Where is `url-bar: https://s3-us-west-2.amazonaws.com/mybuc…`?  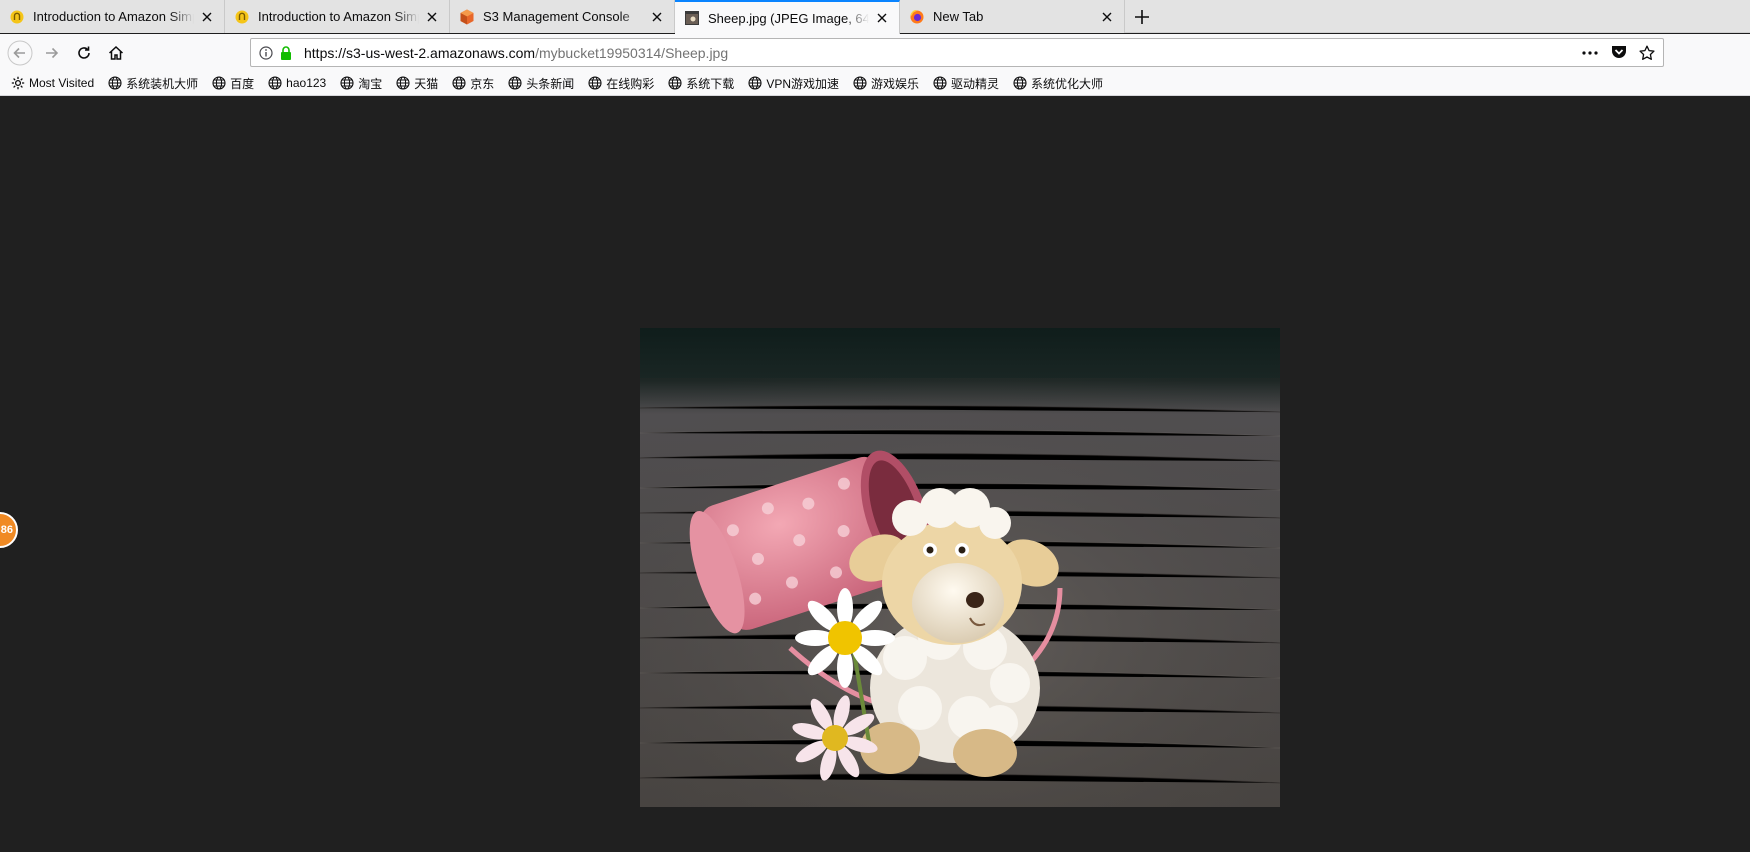 url-bar: https://s3-us-west-2.amazonaws.com/mybuc… is located at coordinates (957, 52).